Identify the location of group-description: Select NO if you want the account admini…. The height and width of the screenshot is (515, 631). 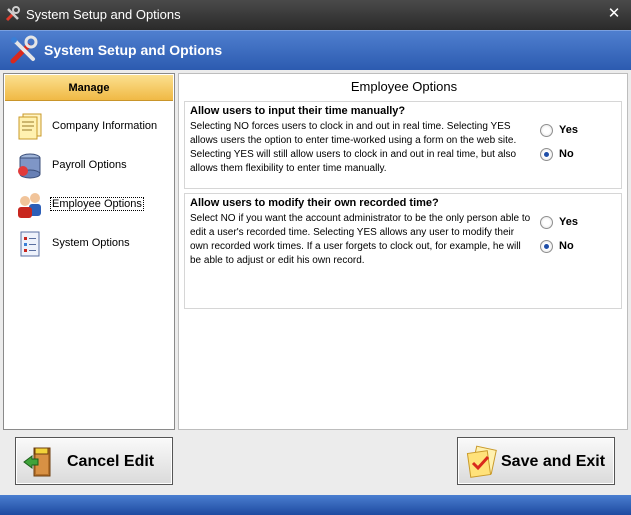
(360, 239).